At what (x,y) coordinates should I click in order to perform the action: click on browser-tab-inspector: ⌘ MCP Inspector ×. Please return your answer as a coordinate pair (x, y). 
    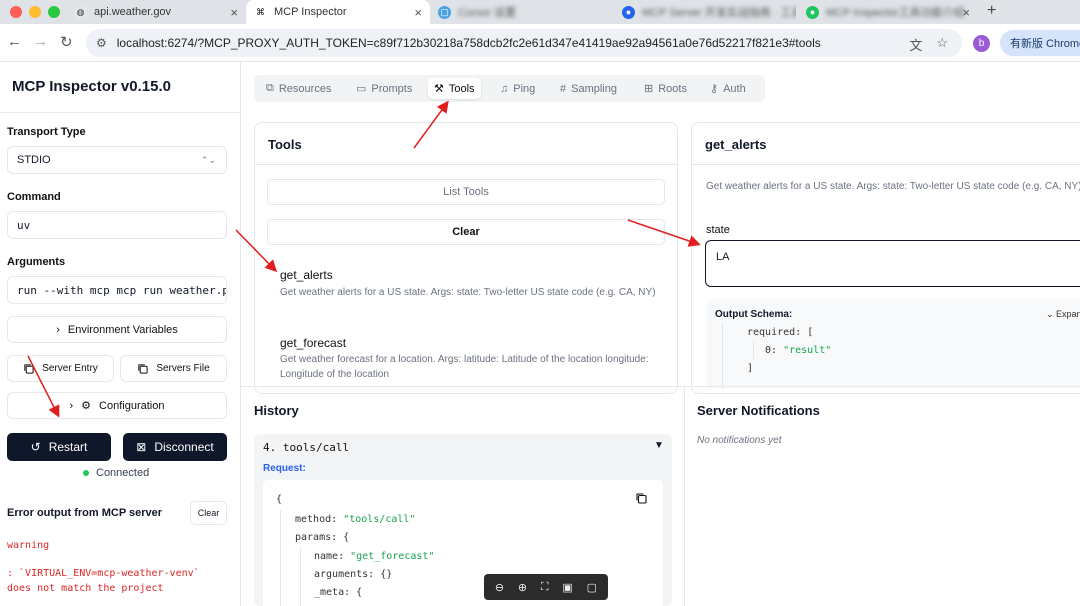
    Looking at the image, I should click on (338, 12).